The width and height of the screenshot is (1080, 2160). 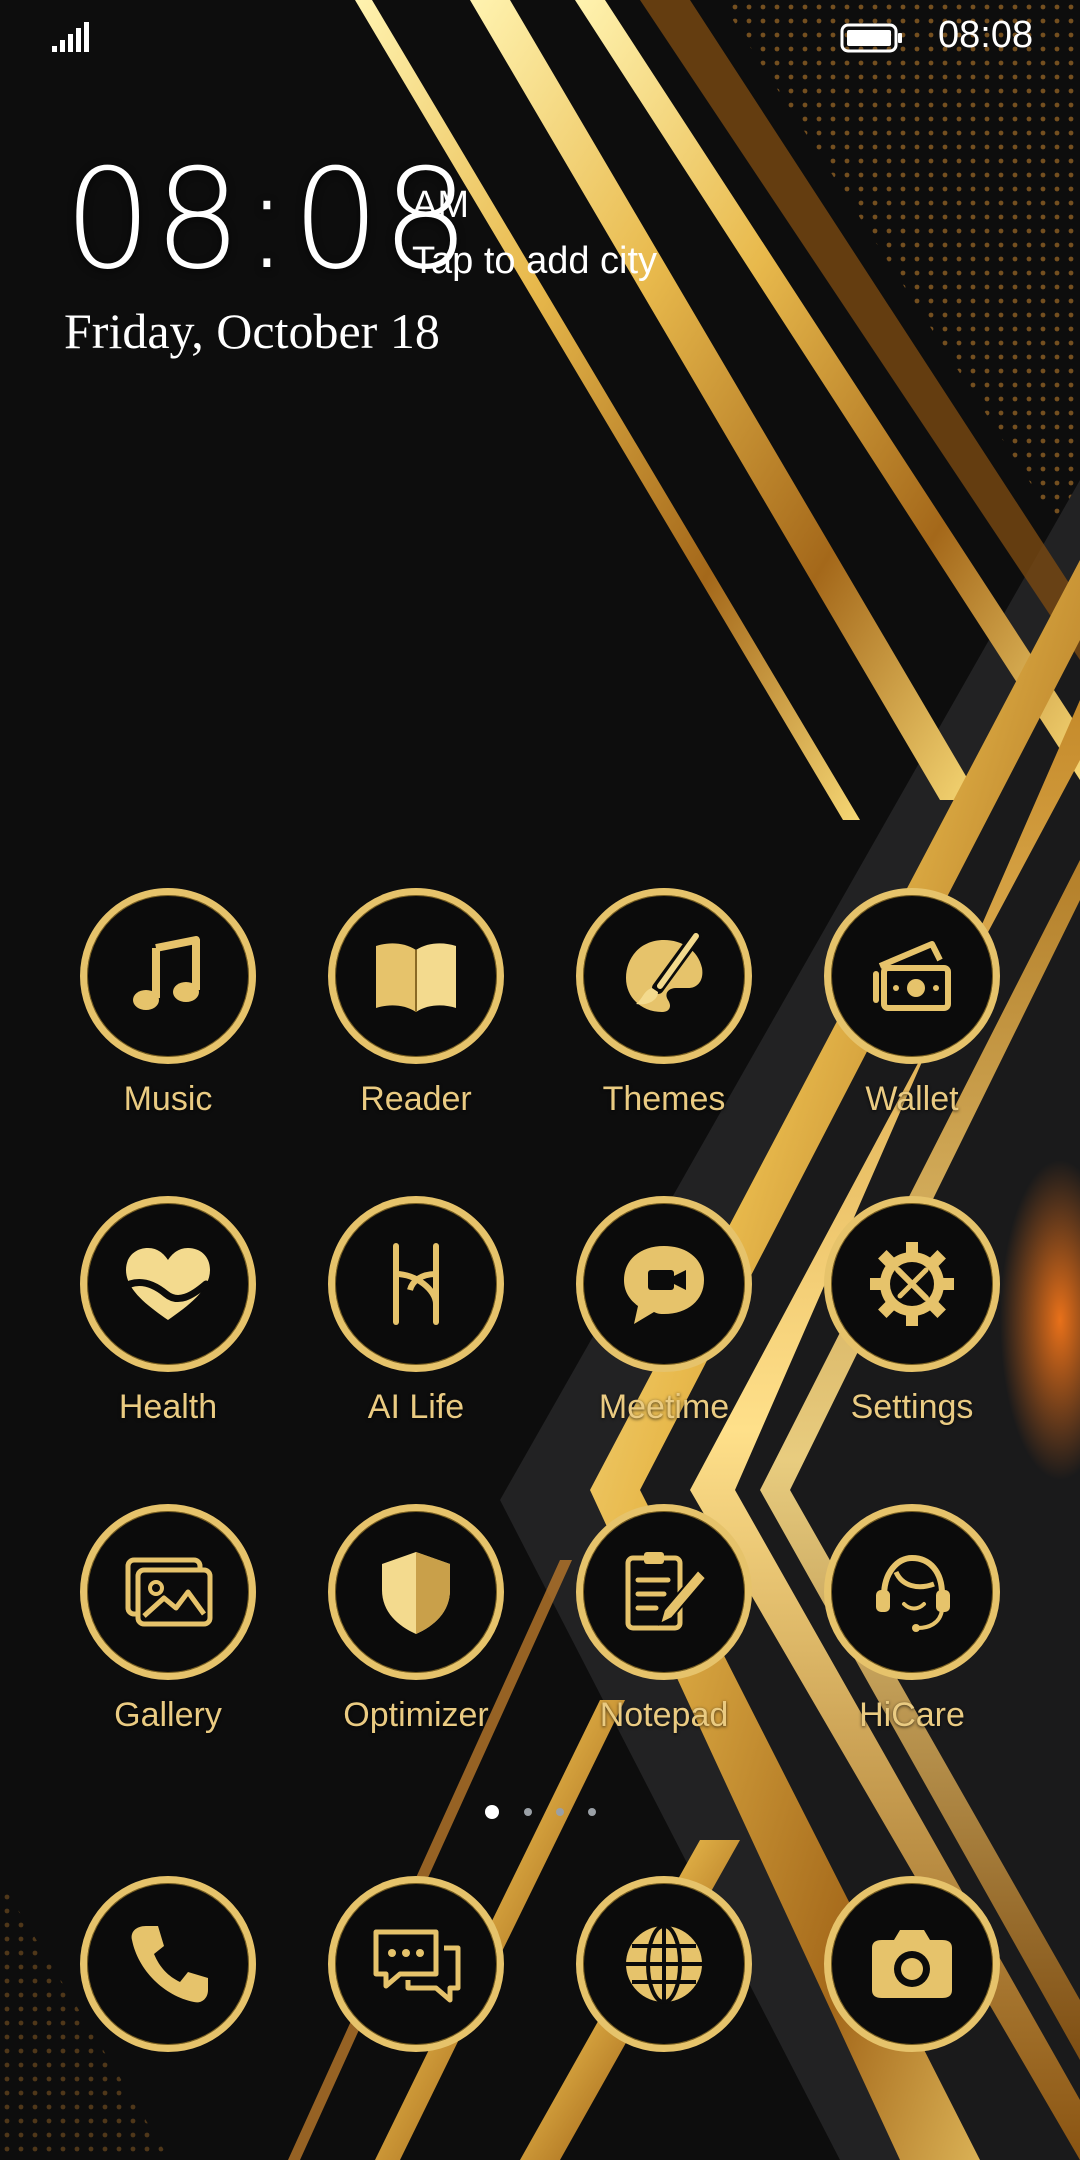 What do you see at coordinates (912, 1715) in the screenshot?
I see `app-label: HiCare` at bounding box center [912, 1715].